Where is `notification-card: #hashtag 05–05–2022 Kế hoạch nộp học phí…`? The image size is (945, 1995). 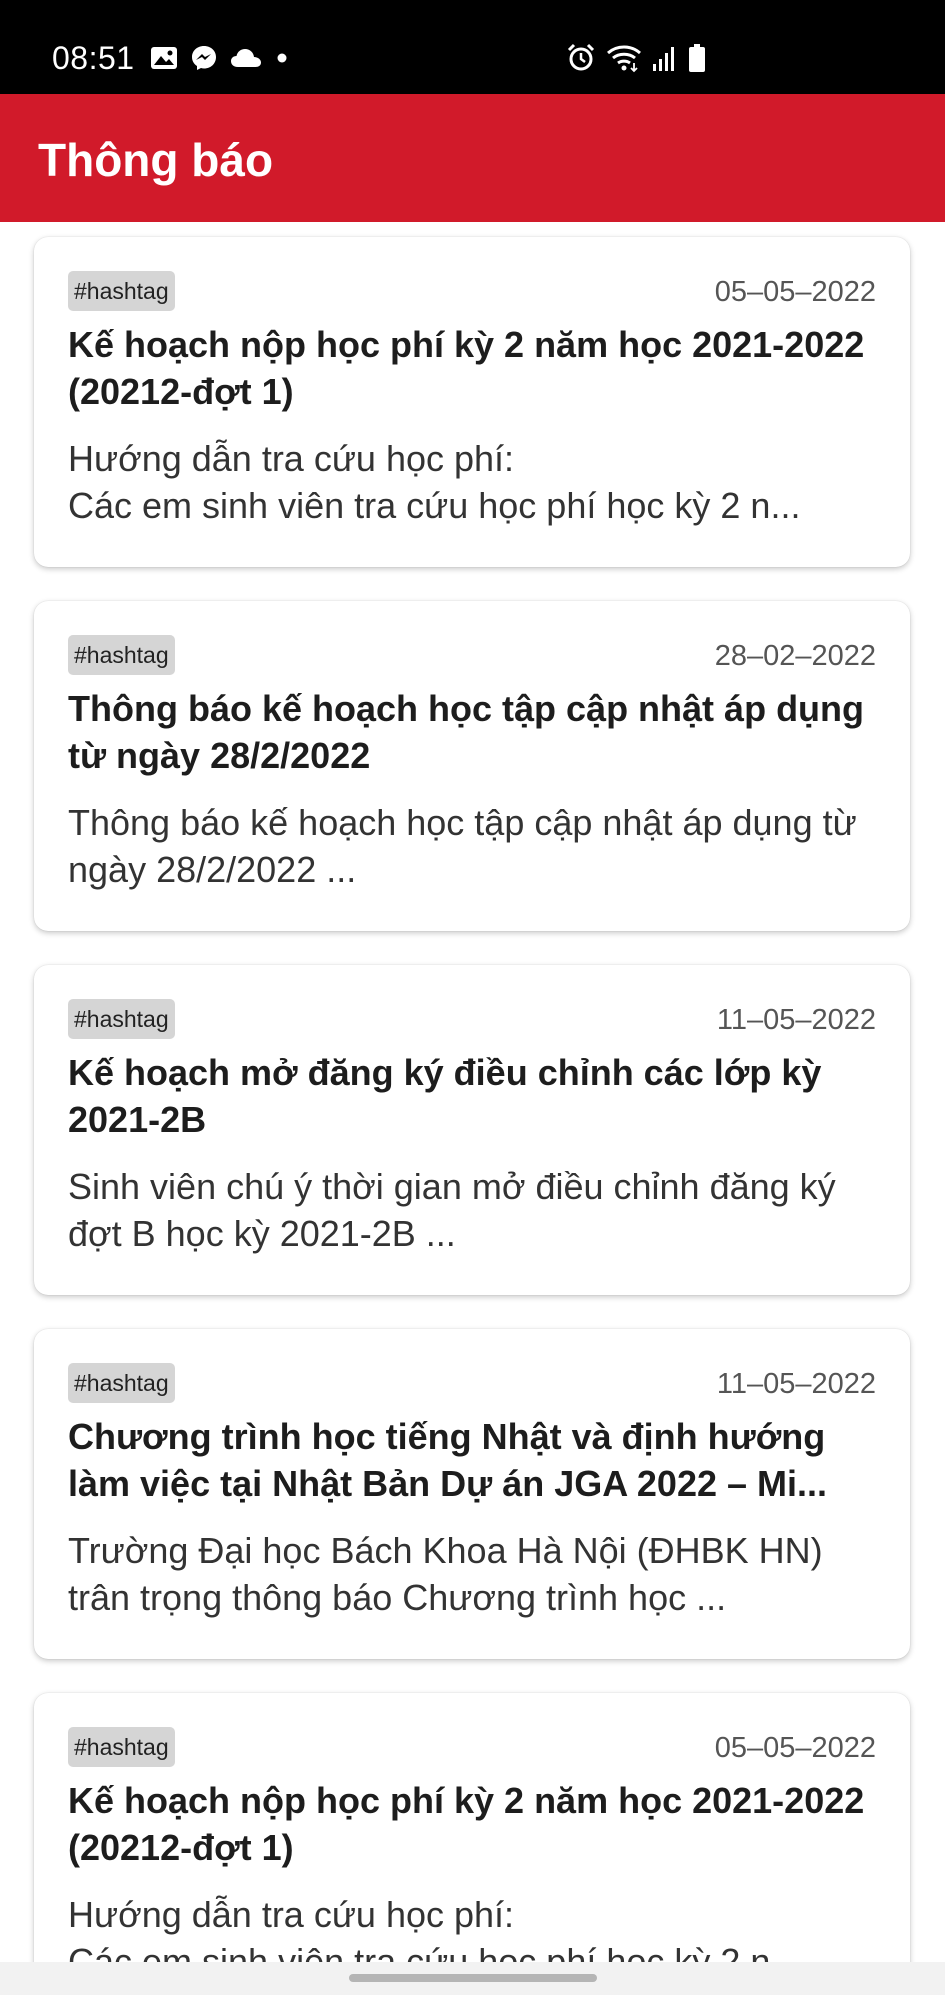 notification-card: #hashtag 05–05–2022 Kế hoạch nộp học phí… is located at coordinates (472, 1827).